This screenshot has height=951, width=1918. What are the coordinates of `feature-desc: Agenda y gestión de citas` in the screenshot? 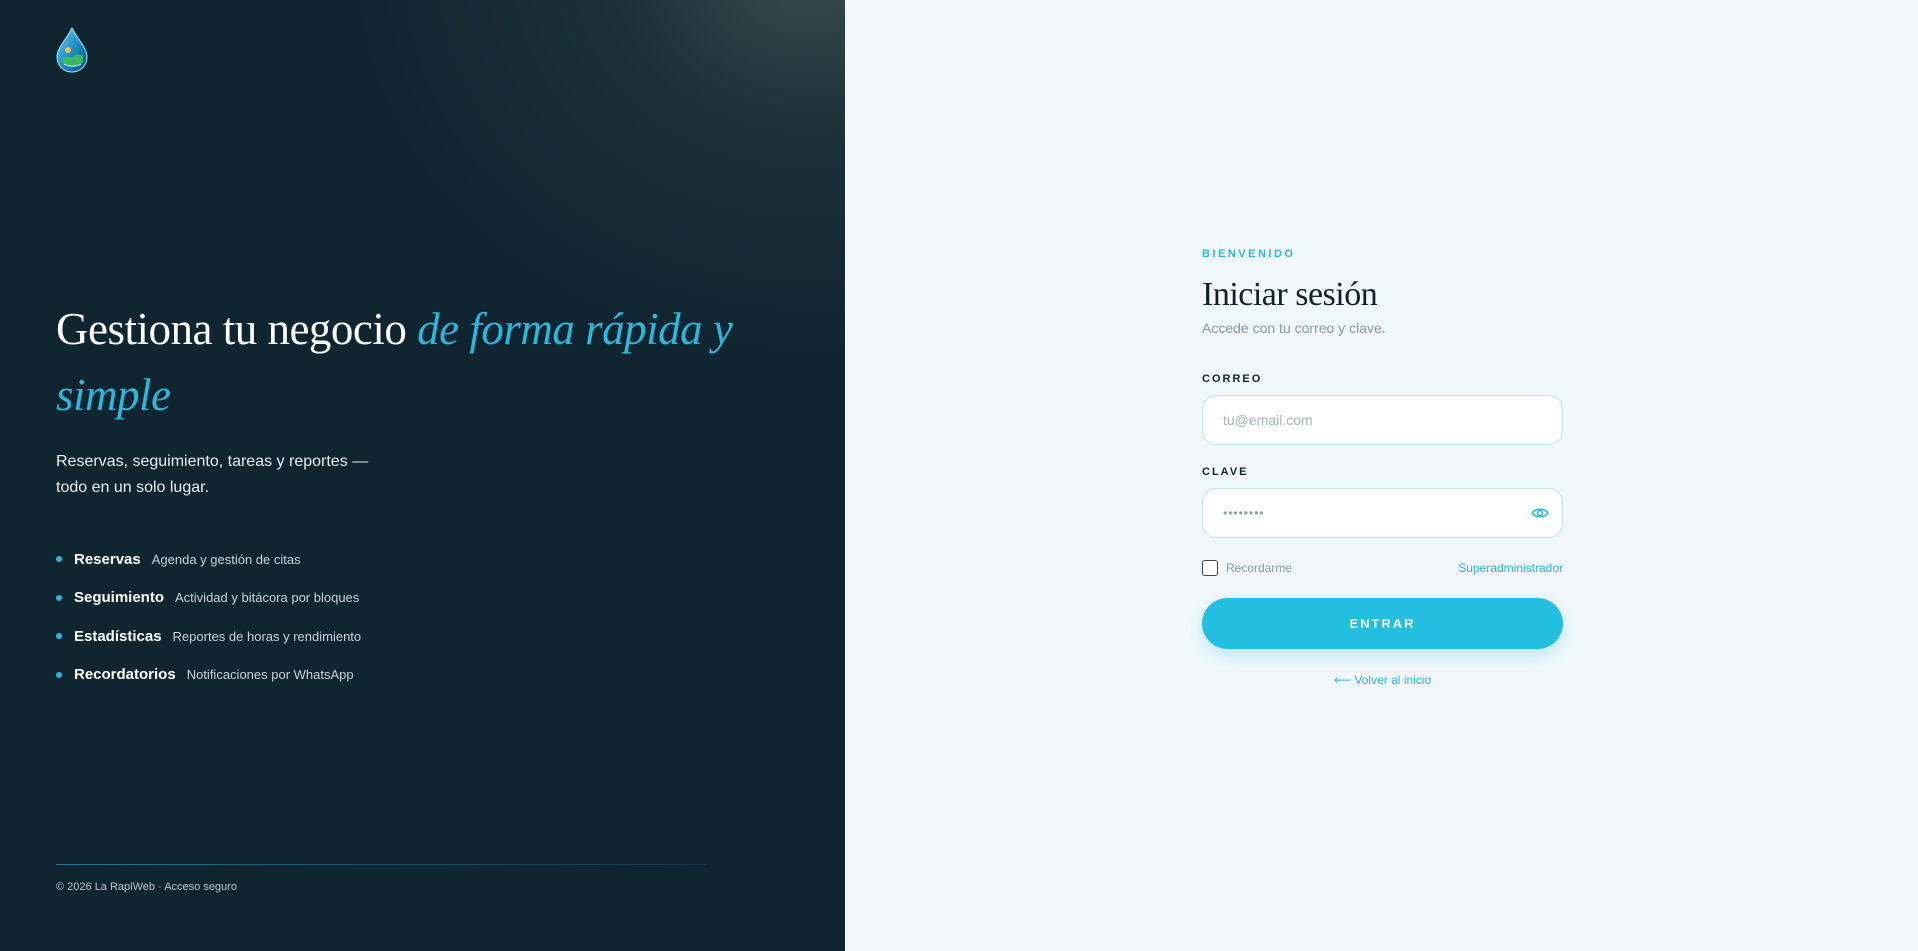 It's located at (226, 559).